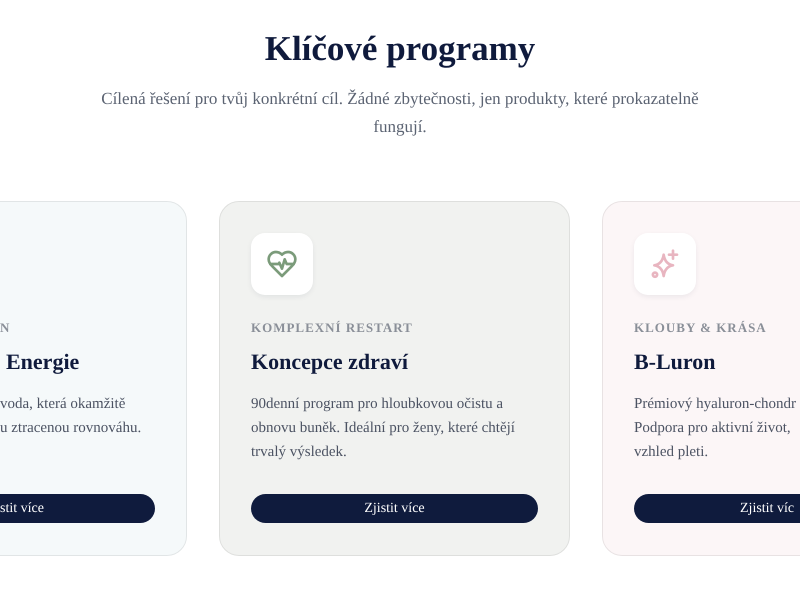 The width and height of the screenshot is (800, 600). What do you see at coordinates (394, 508) in the screenshot?
I see `learn-more-button: Zjistit více` at bounding box center [394, 508].